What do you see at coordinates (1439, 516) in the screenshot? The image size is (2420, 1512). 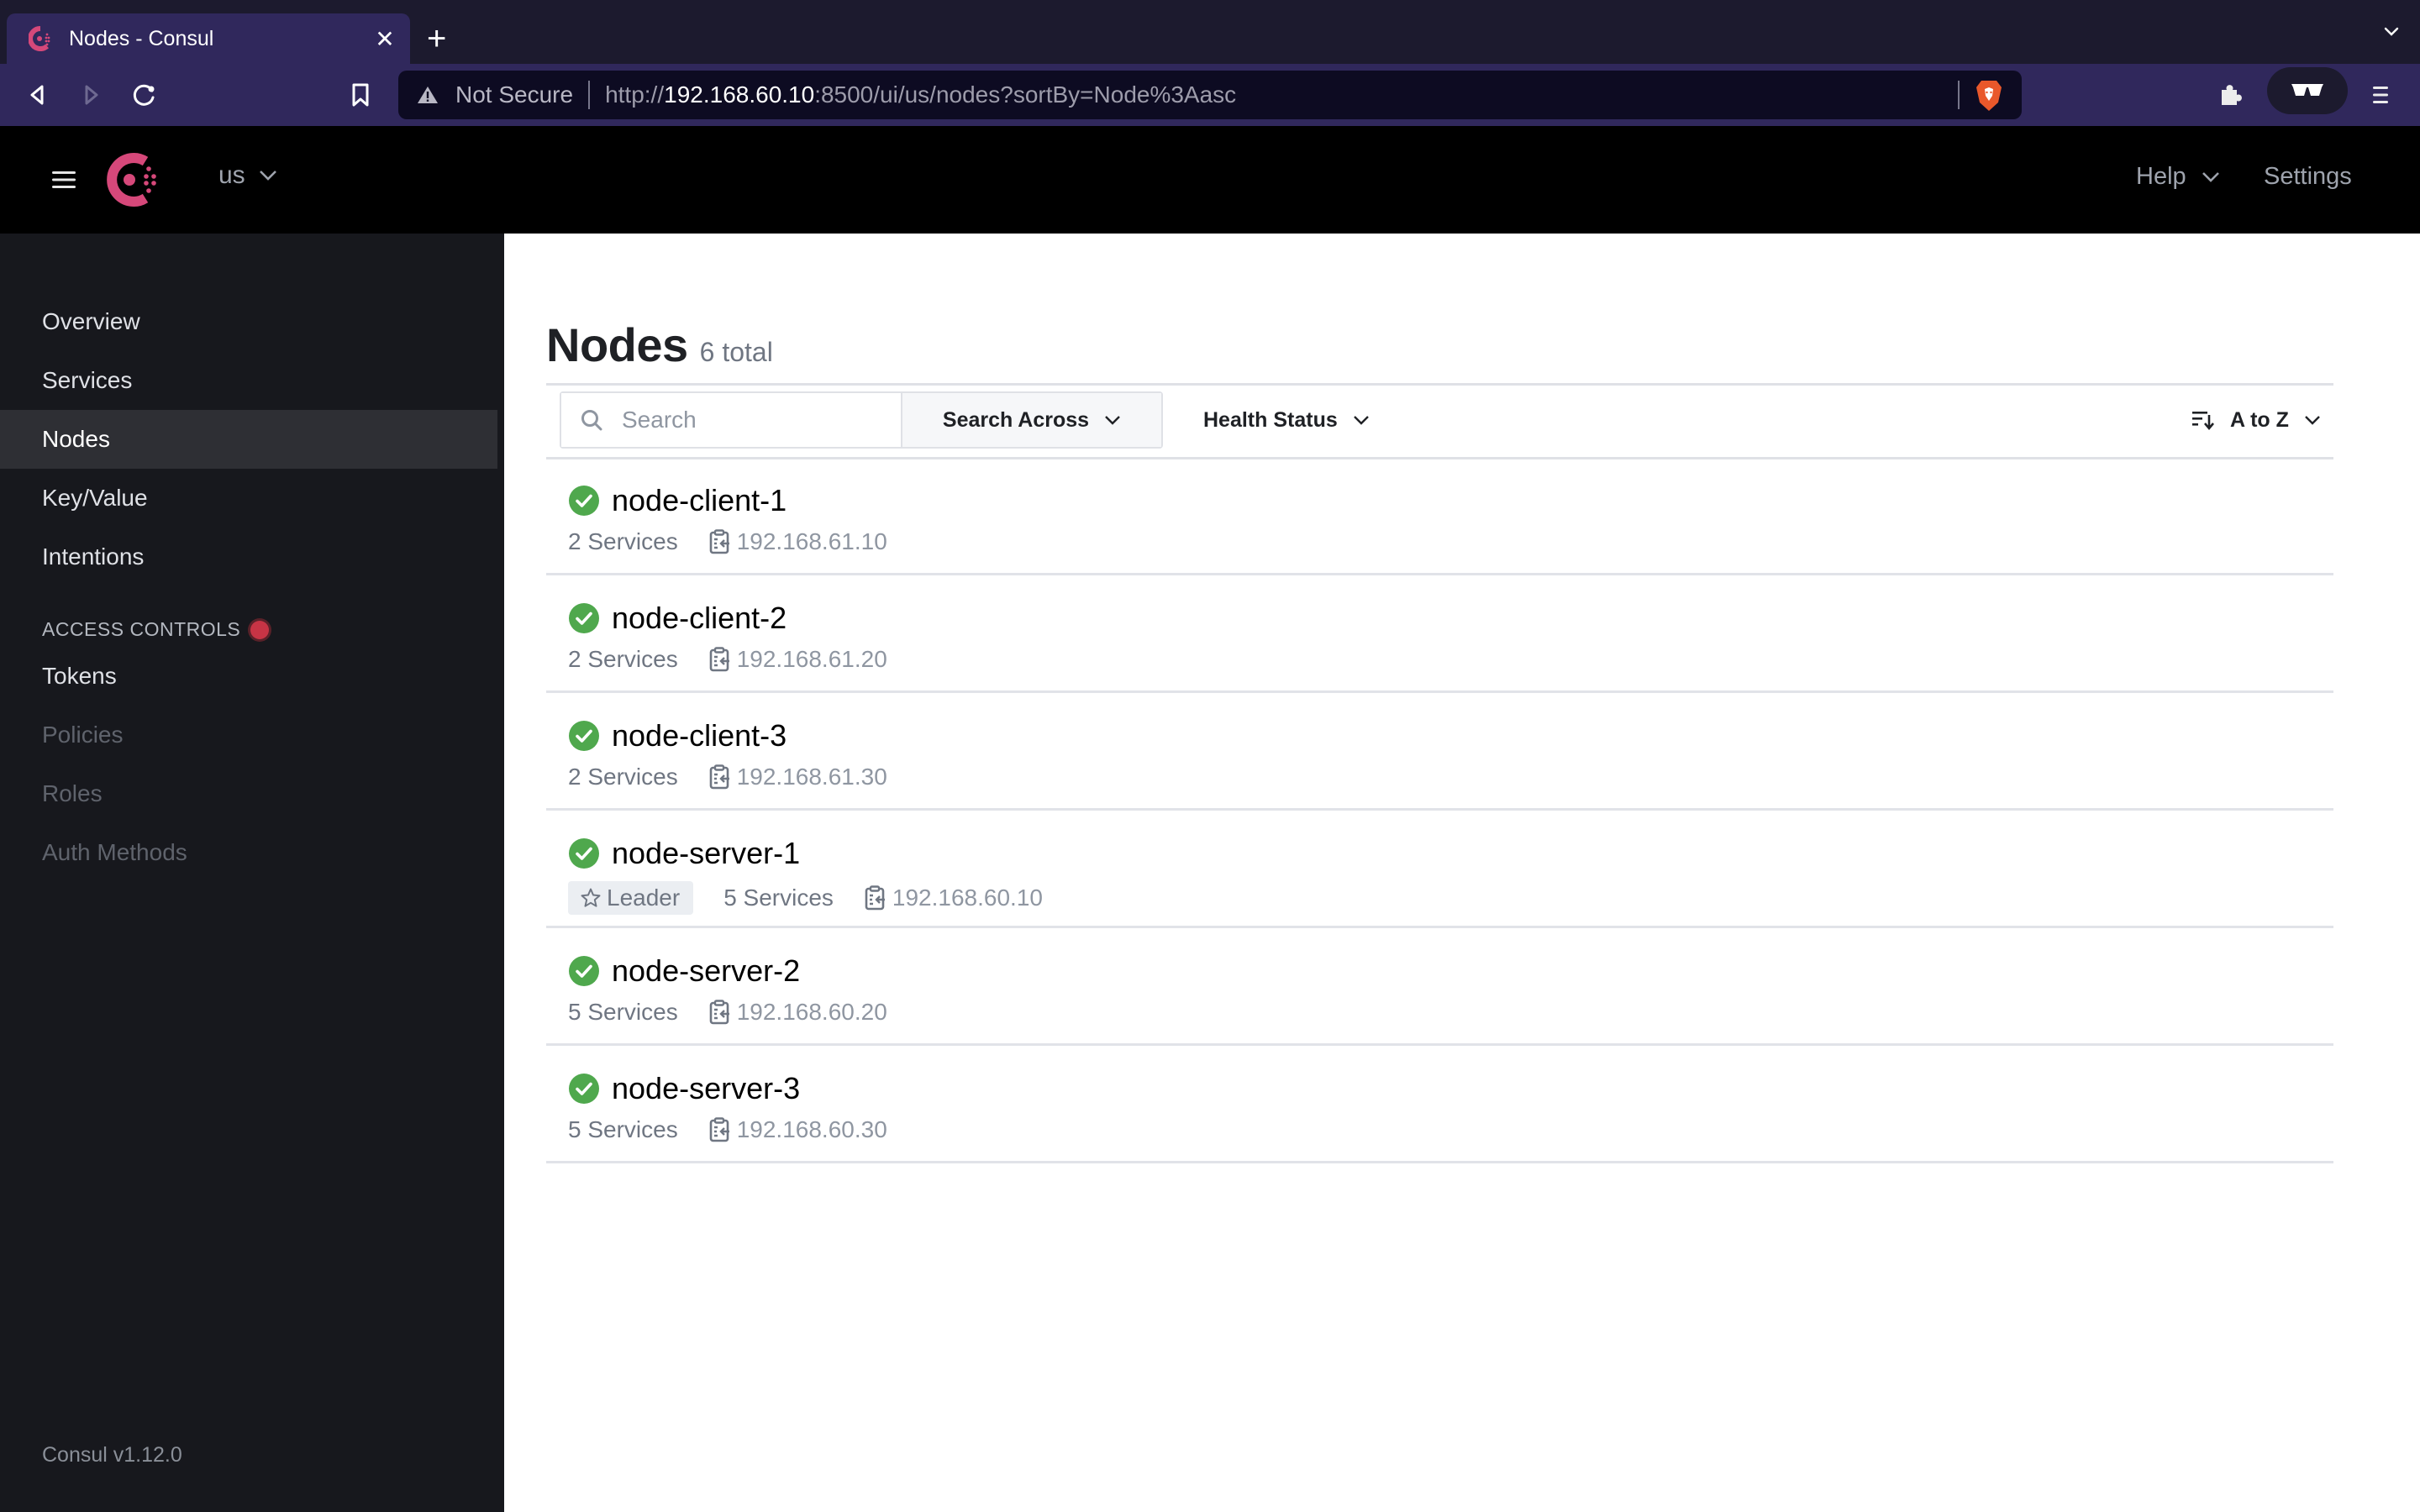 I see `node-list-item: node-client-1 2 Services 192.168.61.10` at bounding box center [1439, 516].